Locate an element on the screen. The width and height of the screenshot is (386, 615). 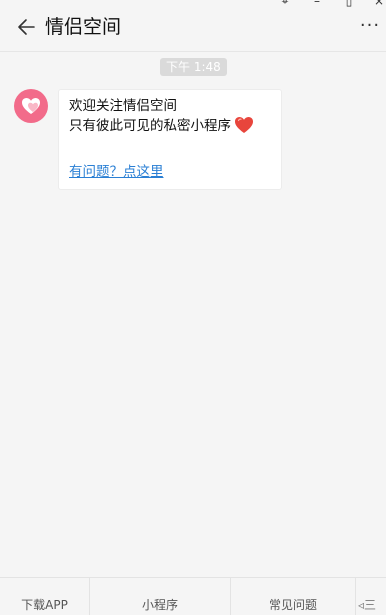
back-button is located at coordinates (27, 27).